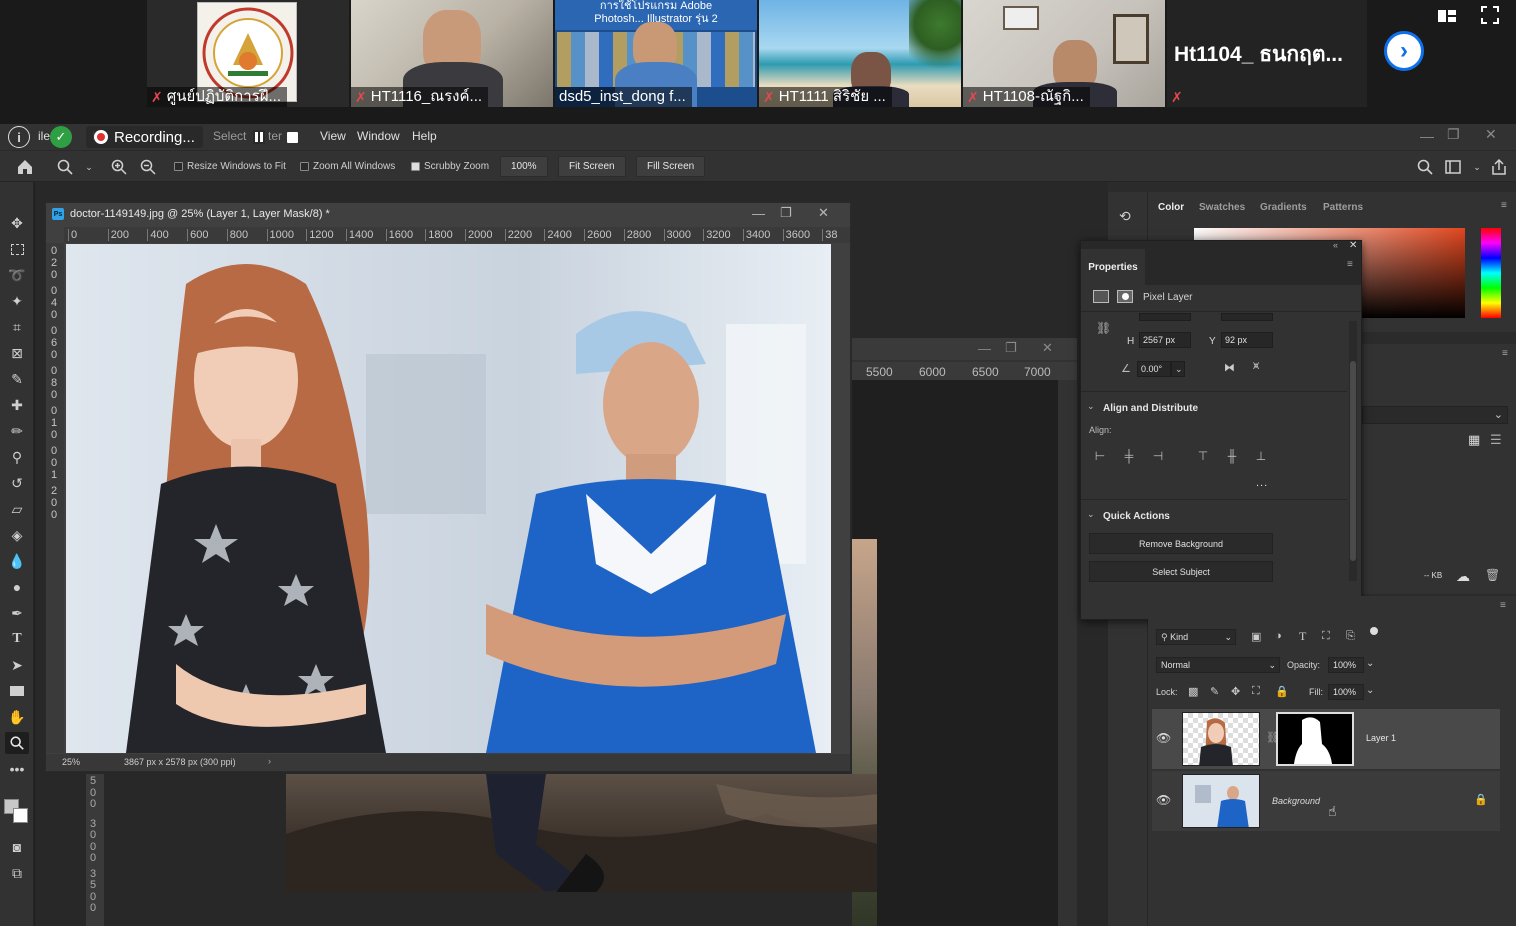  Describe the element at coordinates (17, 275) in the screenshot. I see `lasso-tool-icon: ➰` at that location.